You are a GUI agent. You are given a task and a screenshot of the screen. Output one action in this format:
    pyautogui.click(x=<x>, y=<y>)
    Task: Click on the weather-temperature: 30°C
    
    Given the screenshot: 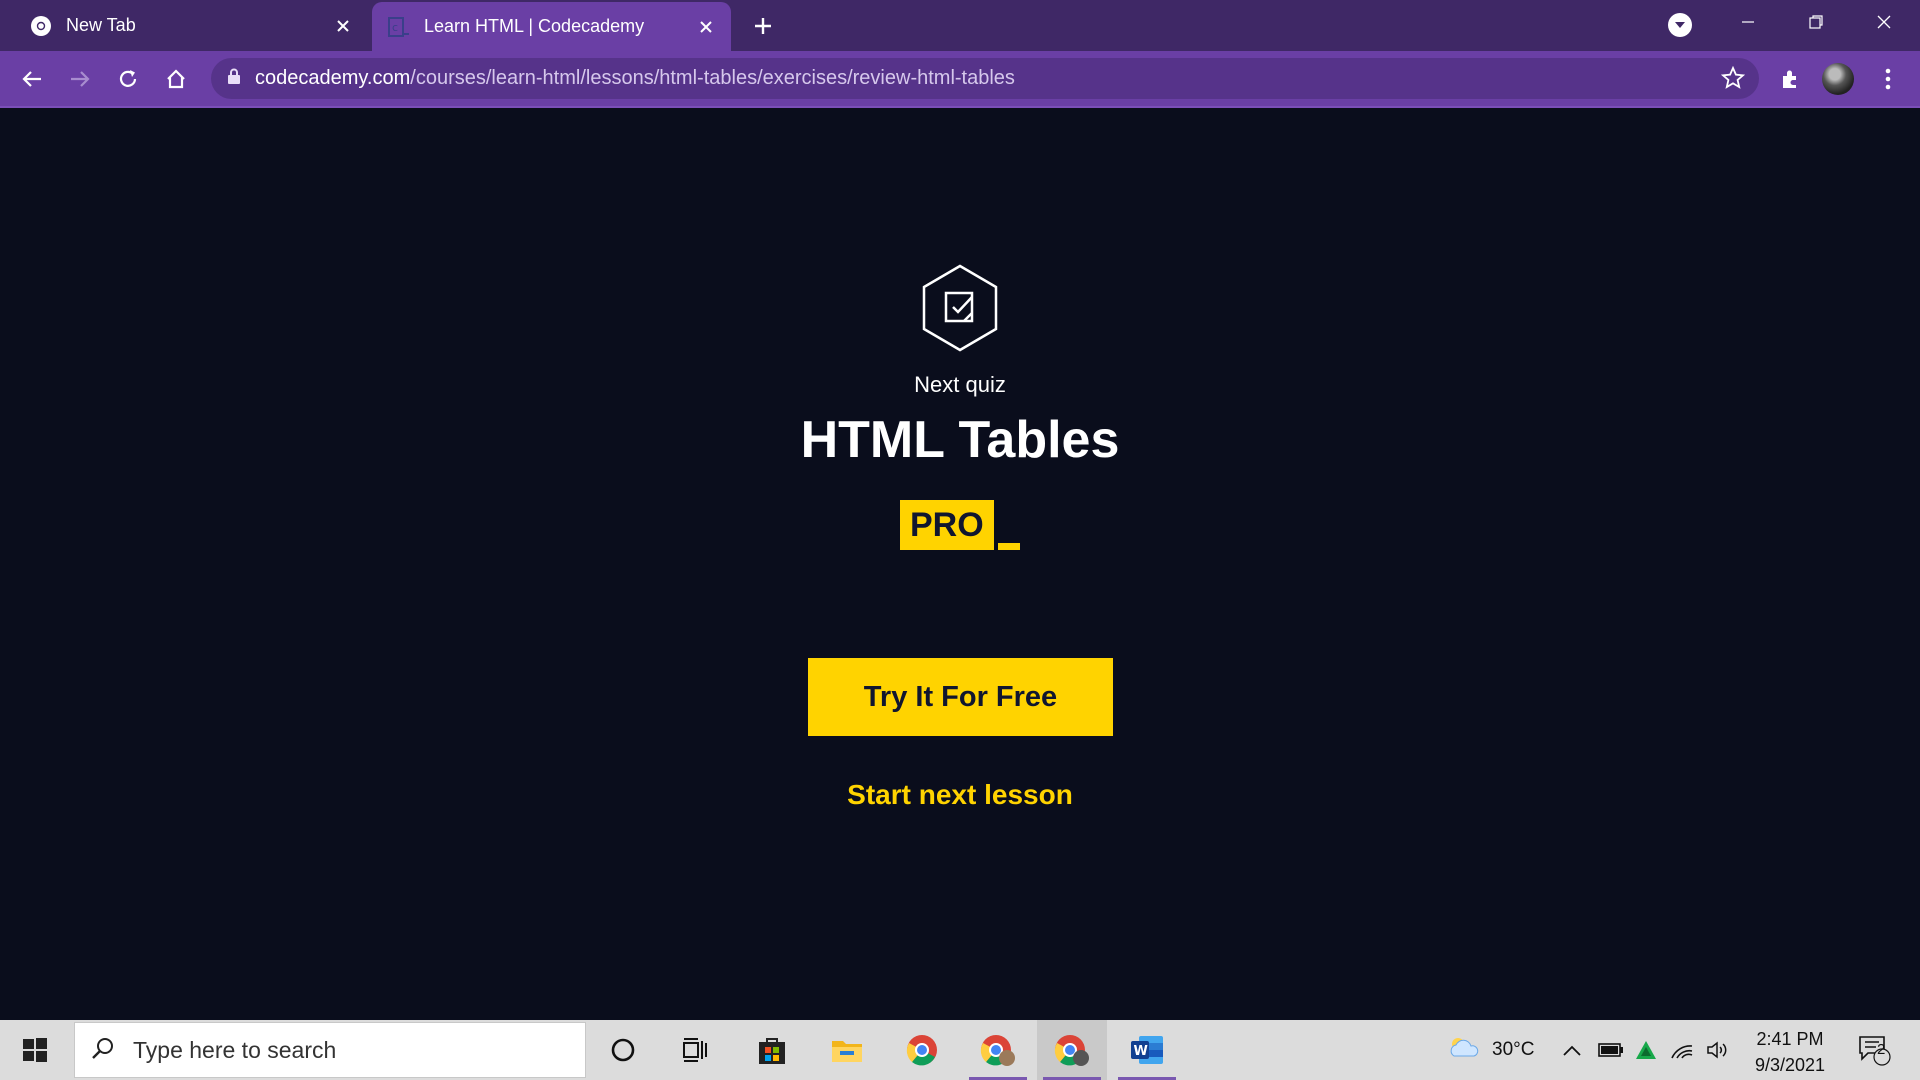 What is the action you would take?
    pyautogui.click(x=1513, y=1049)
    